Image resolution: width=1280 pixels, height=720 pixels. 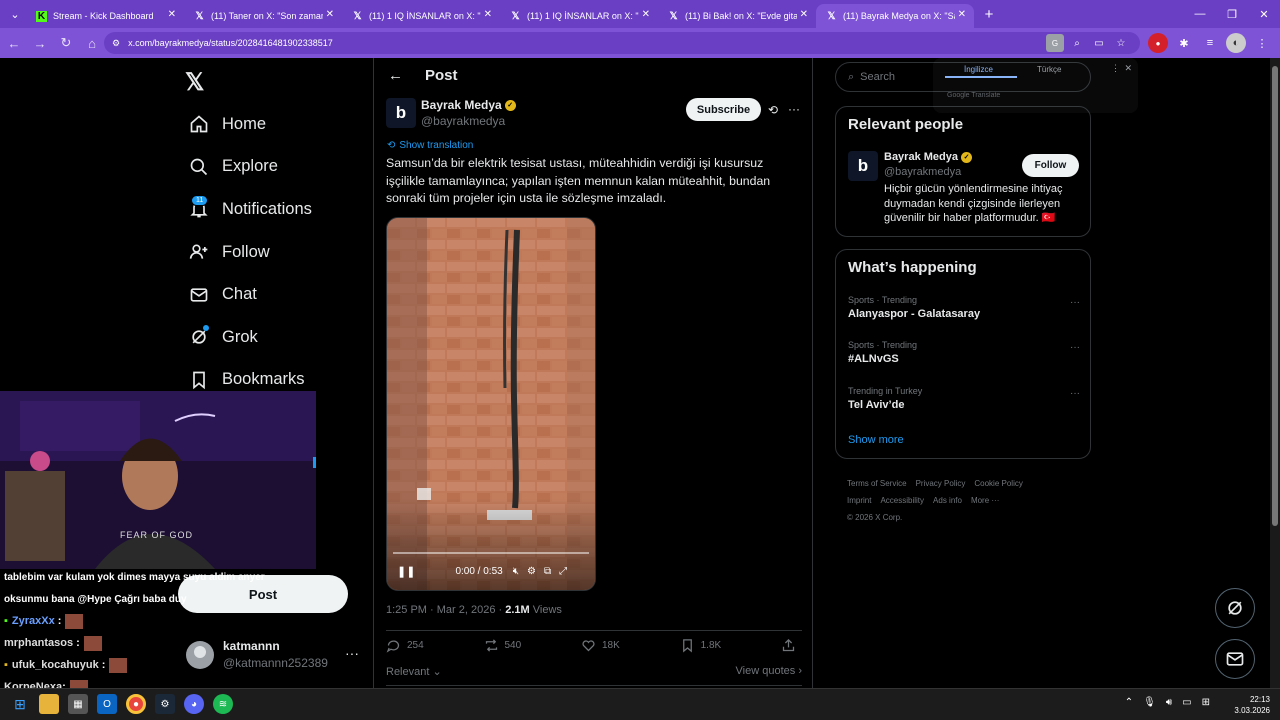 What do you see at coordinates (1235, 659) in the screenshot?
I see `messages-fab-button` at bounding box center [1235, 659].